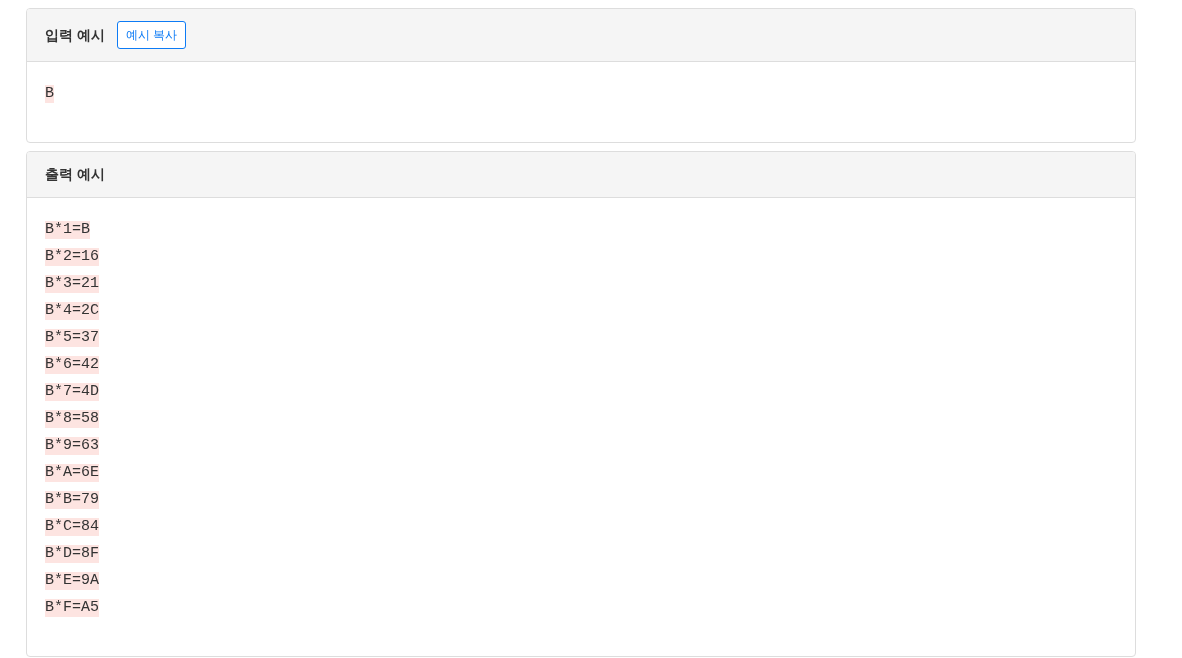 This screenshot has width=1182, height=658. Describe the element at coordinates (151, 35) in the screenshot. I see `copy-example-button: 예시 복사` at that location.